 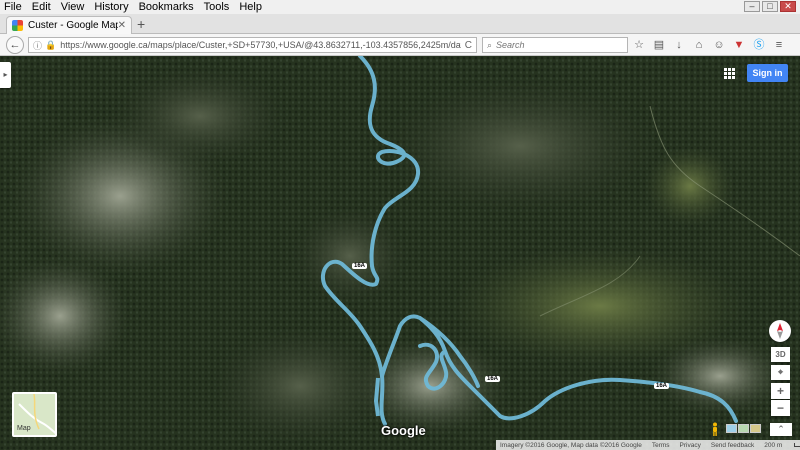 What do you see at coordinates (679, 45) in the screenshot?
I see `download-icon: ↓` at bounding box center [679, 45].